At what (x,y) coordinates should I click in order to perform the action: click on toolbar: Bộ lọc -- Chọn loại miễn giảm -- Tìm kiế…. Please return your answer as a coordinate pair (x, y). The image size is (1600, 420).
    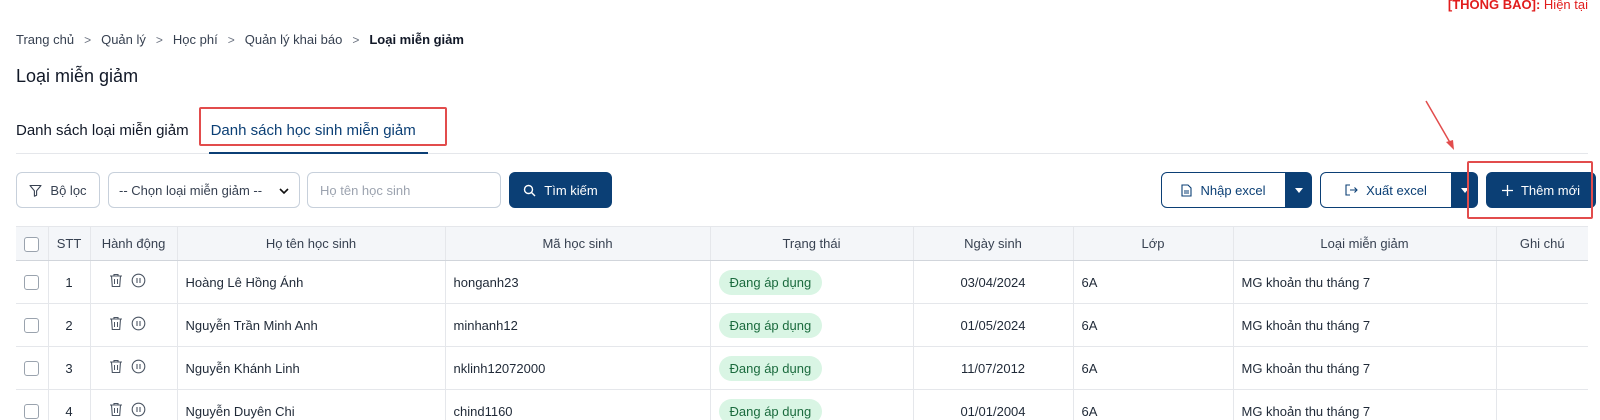
    Looking at the image, I should click on (806, 191).